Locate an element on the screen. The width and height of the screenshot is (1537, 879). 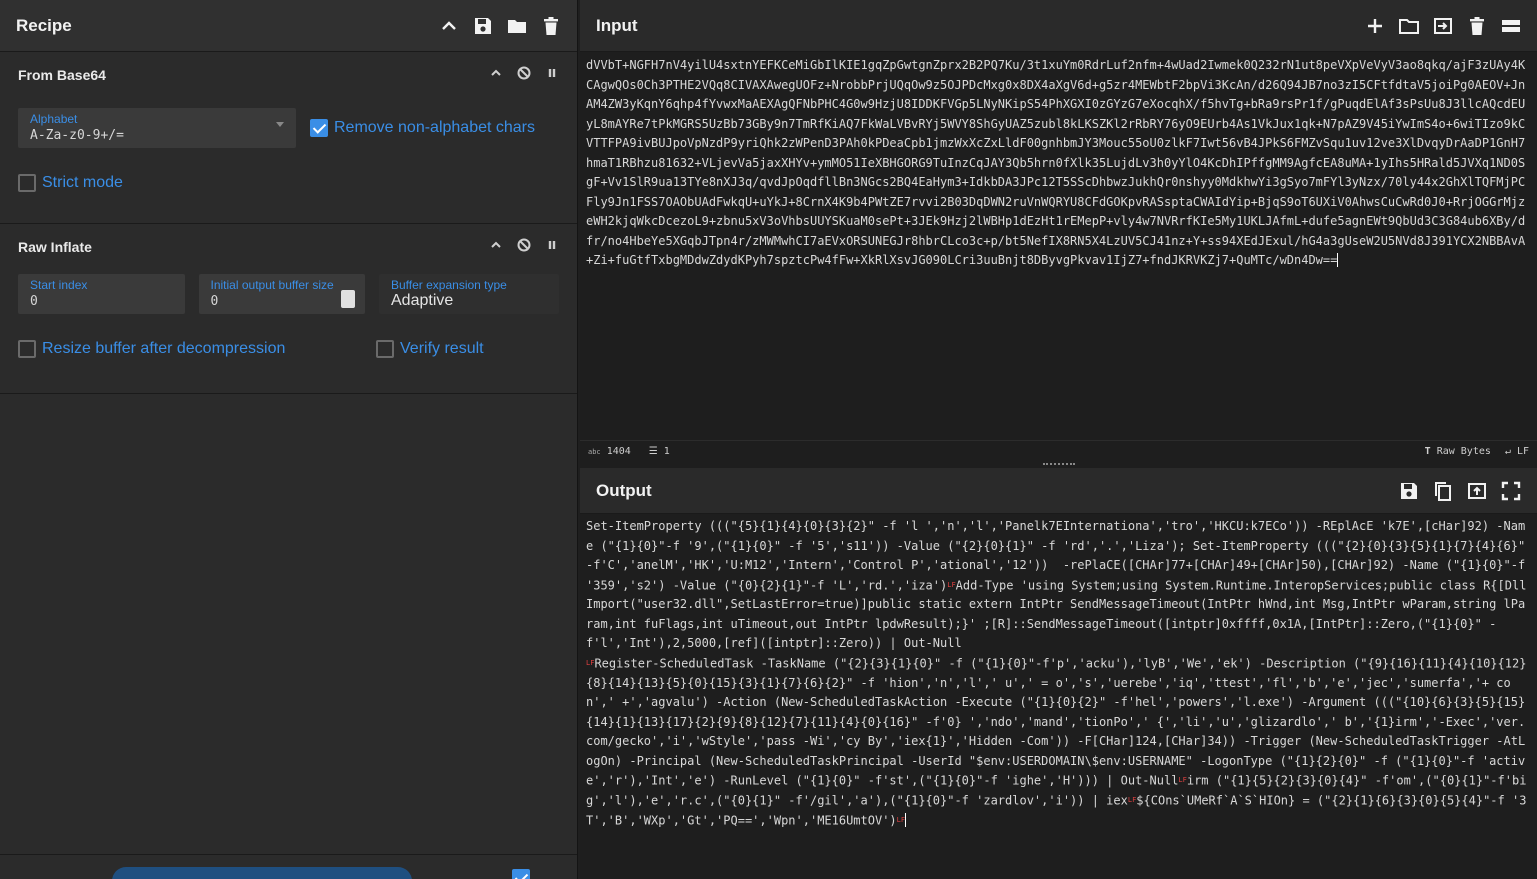
line-count: ☰ 1 is located at coordinates (659, 451).